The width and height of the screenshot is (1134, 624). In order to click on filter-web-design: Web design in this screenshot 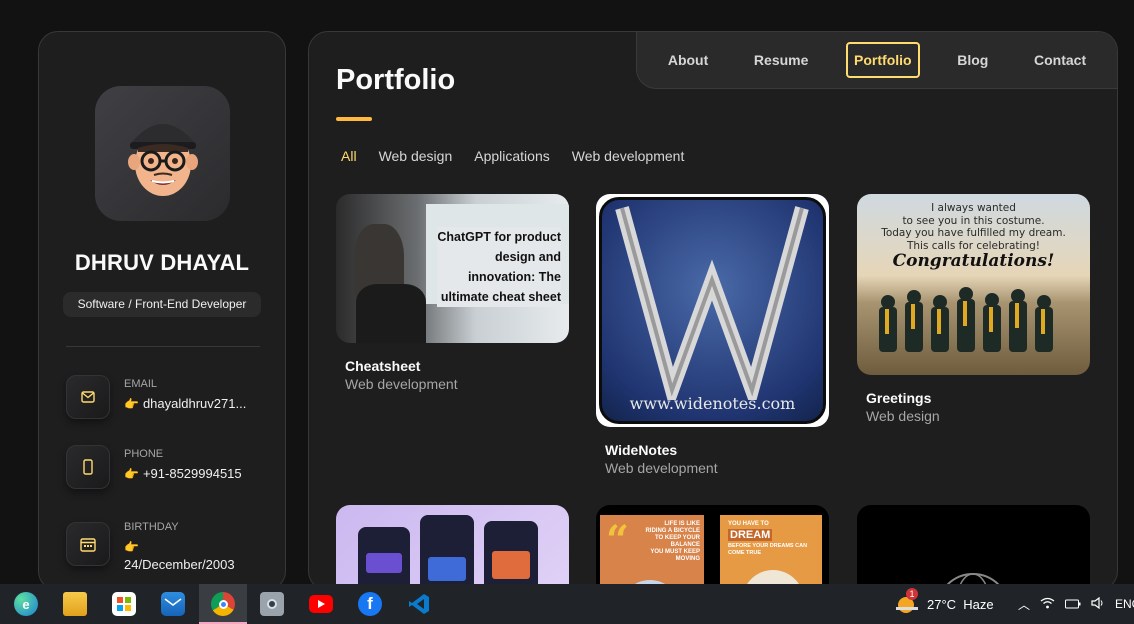, I will do `click(416, 156)`.